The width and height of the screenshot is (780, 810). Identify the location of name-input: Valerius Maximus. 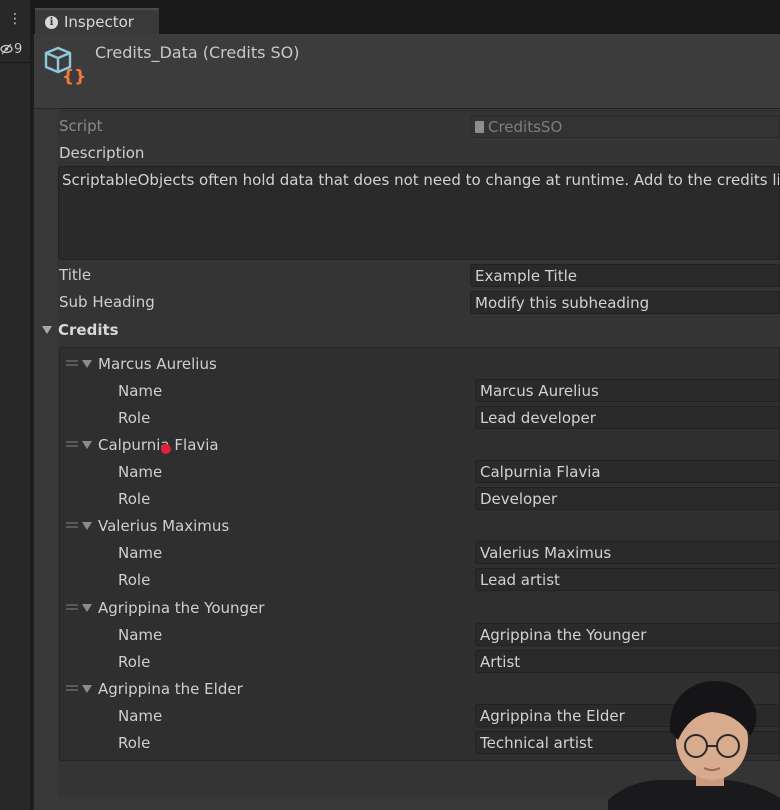
(627, 552).